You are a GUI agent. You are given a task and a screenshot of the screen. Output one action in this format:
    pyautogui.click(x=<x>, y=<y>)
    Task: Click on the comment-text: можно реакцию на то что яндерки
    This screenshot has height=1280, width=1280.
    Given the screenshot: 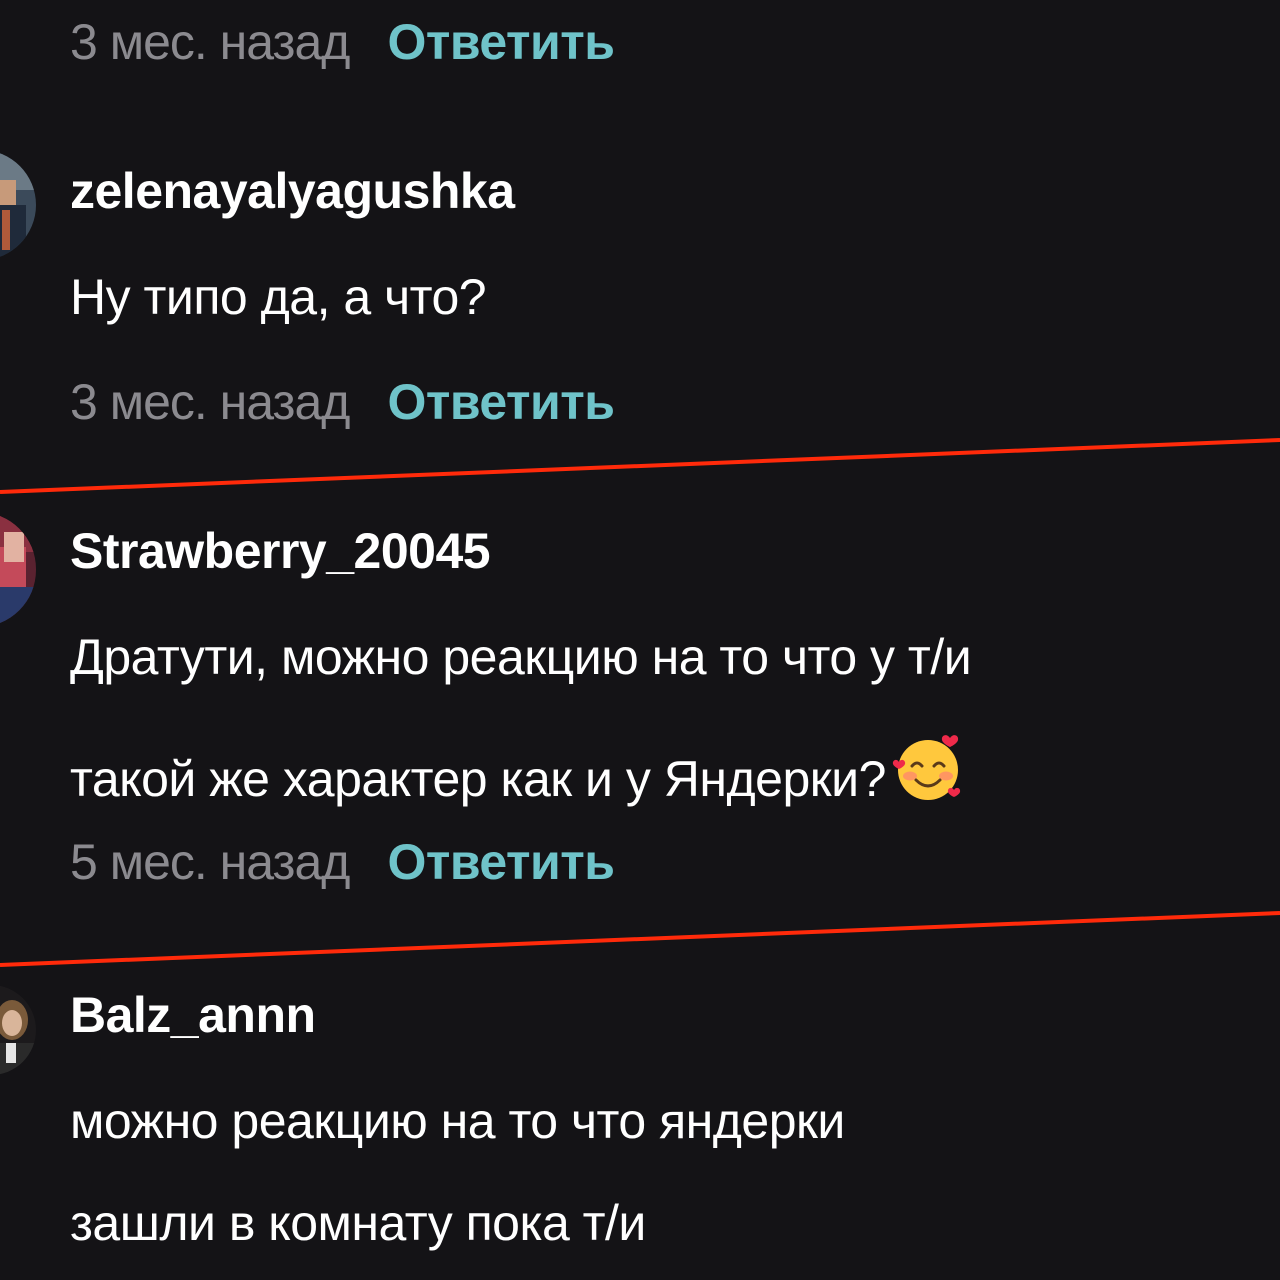 What is the action you would take?
    pyautogui.click(x=457, y=1121)
    